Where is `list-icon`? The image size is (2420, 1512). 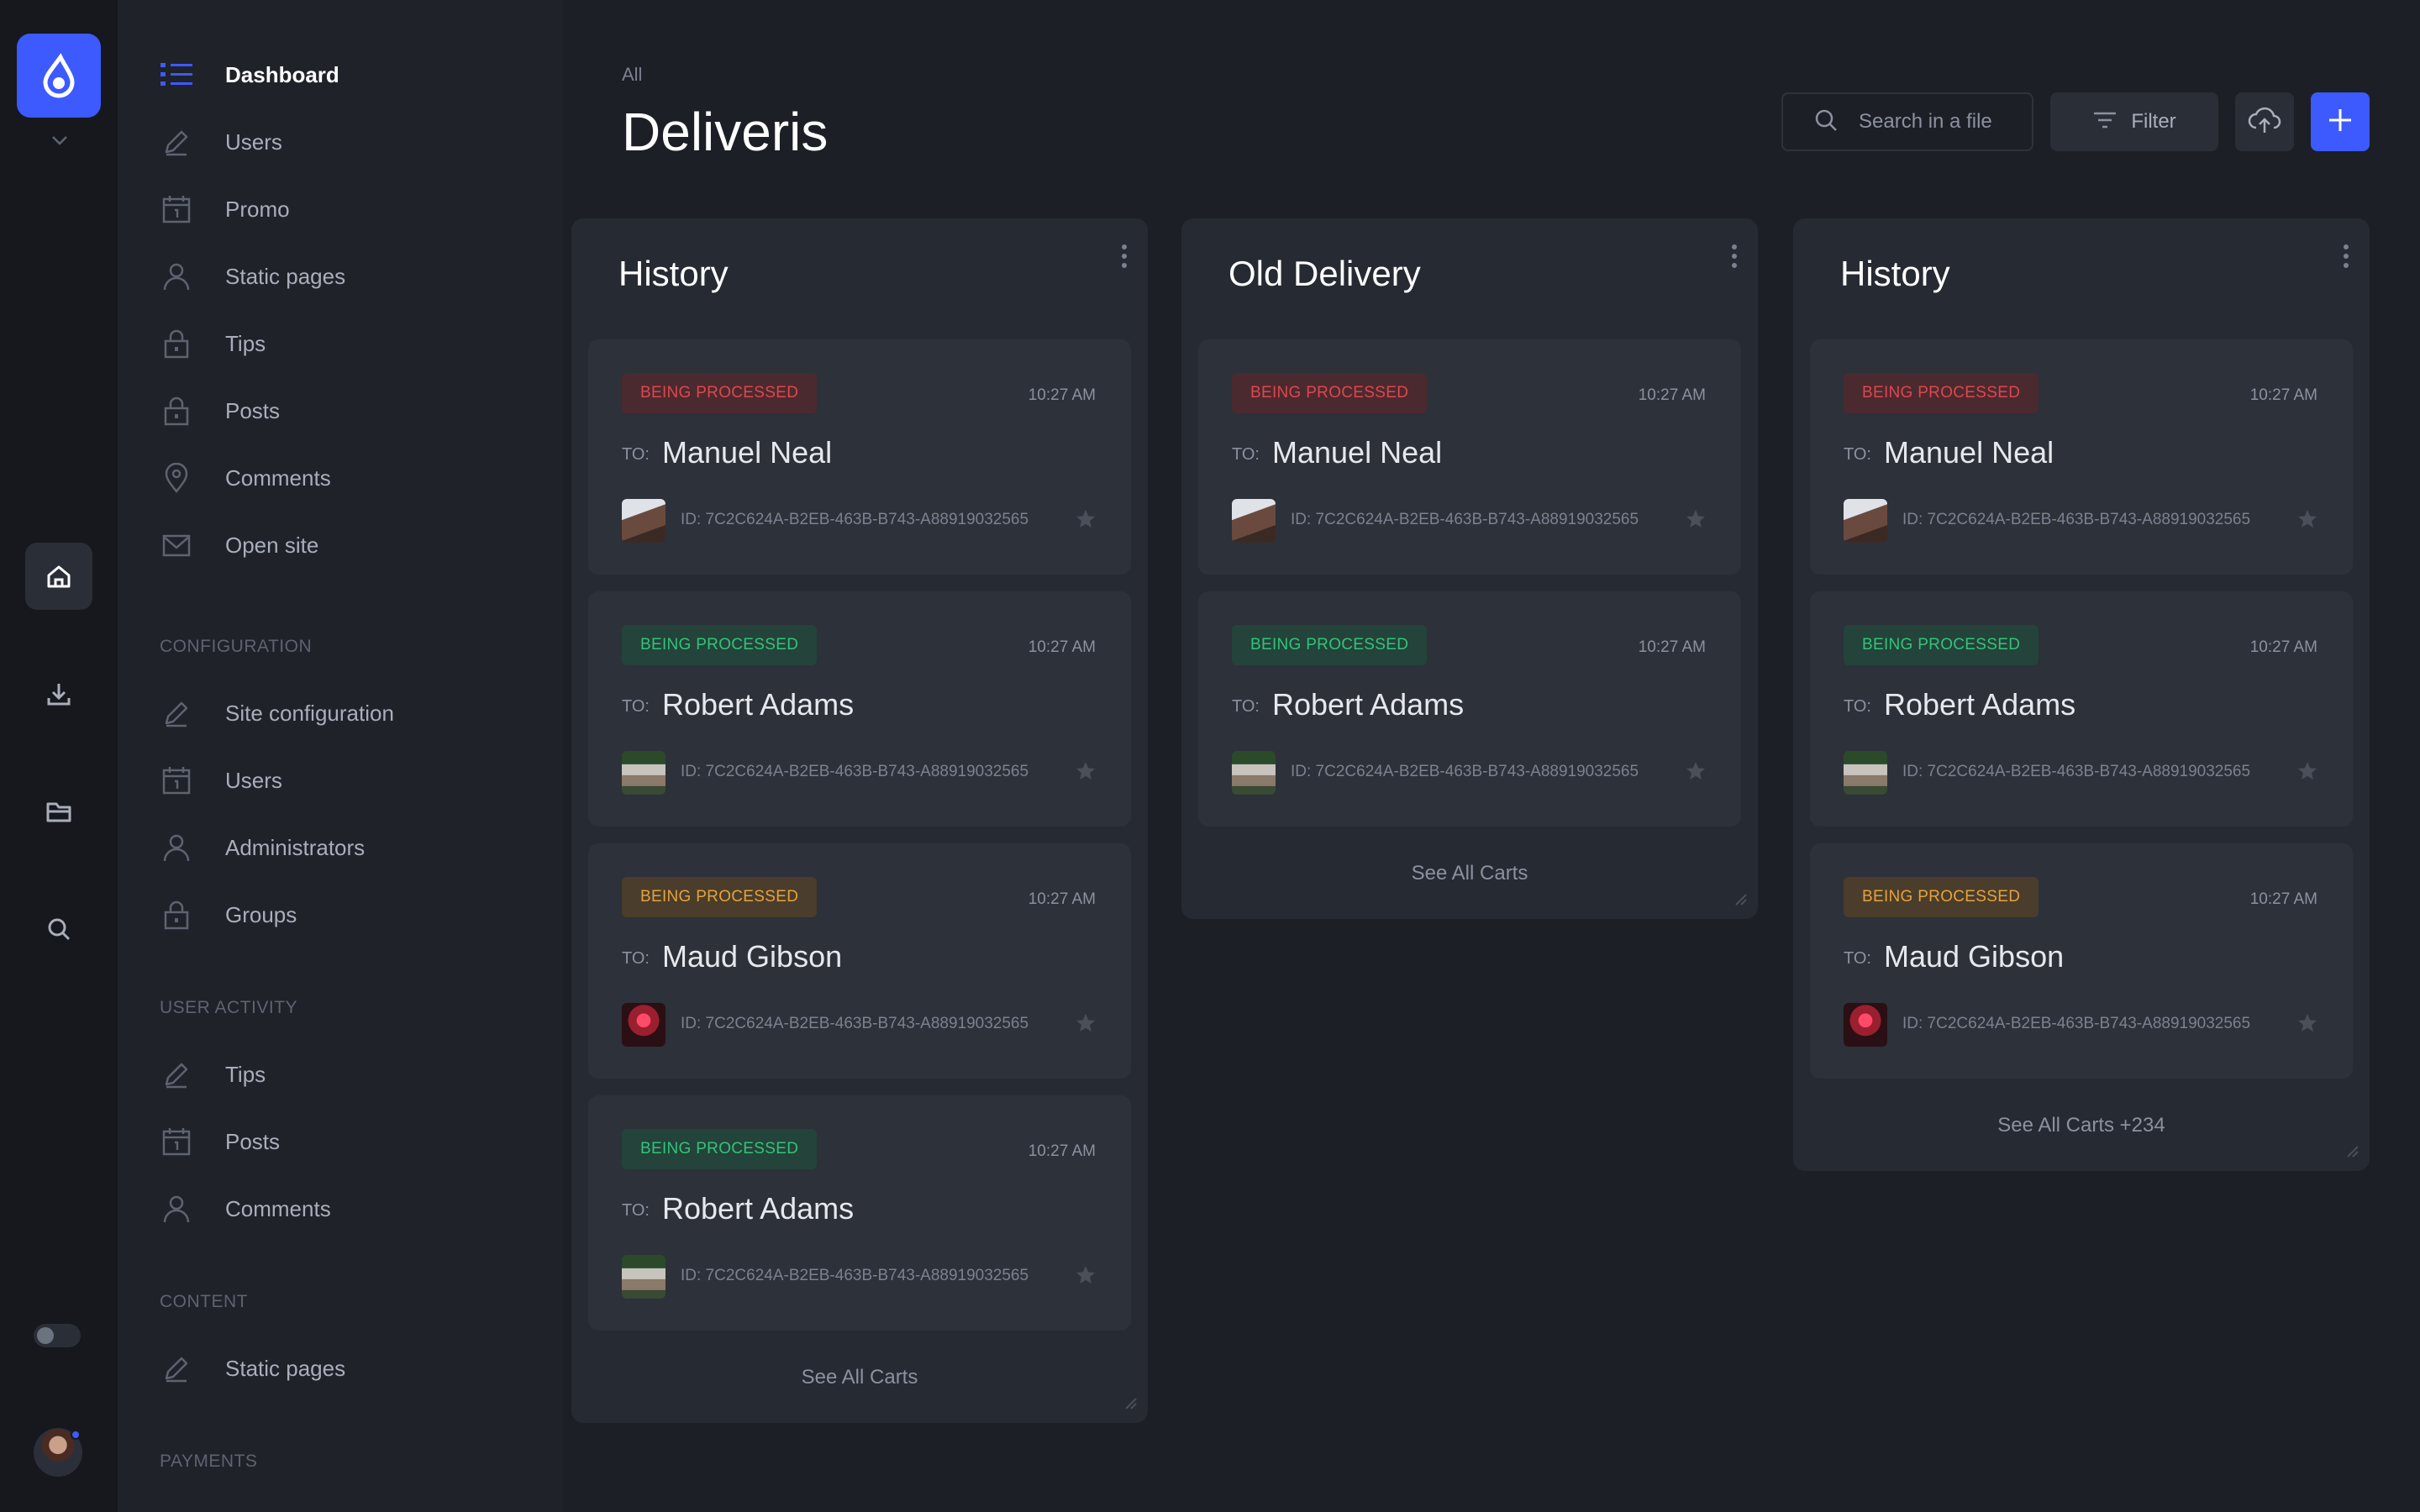
list-icon is located at coordinates (176, 75).